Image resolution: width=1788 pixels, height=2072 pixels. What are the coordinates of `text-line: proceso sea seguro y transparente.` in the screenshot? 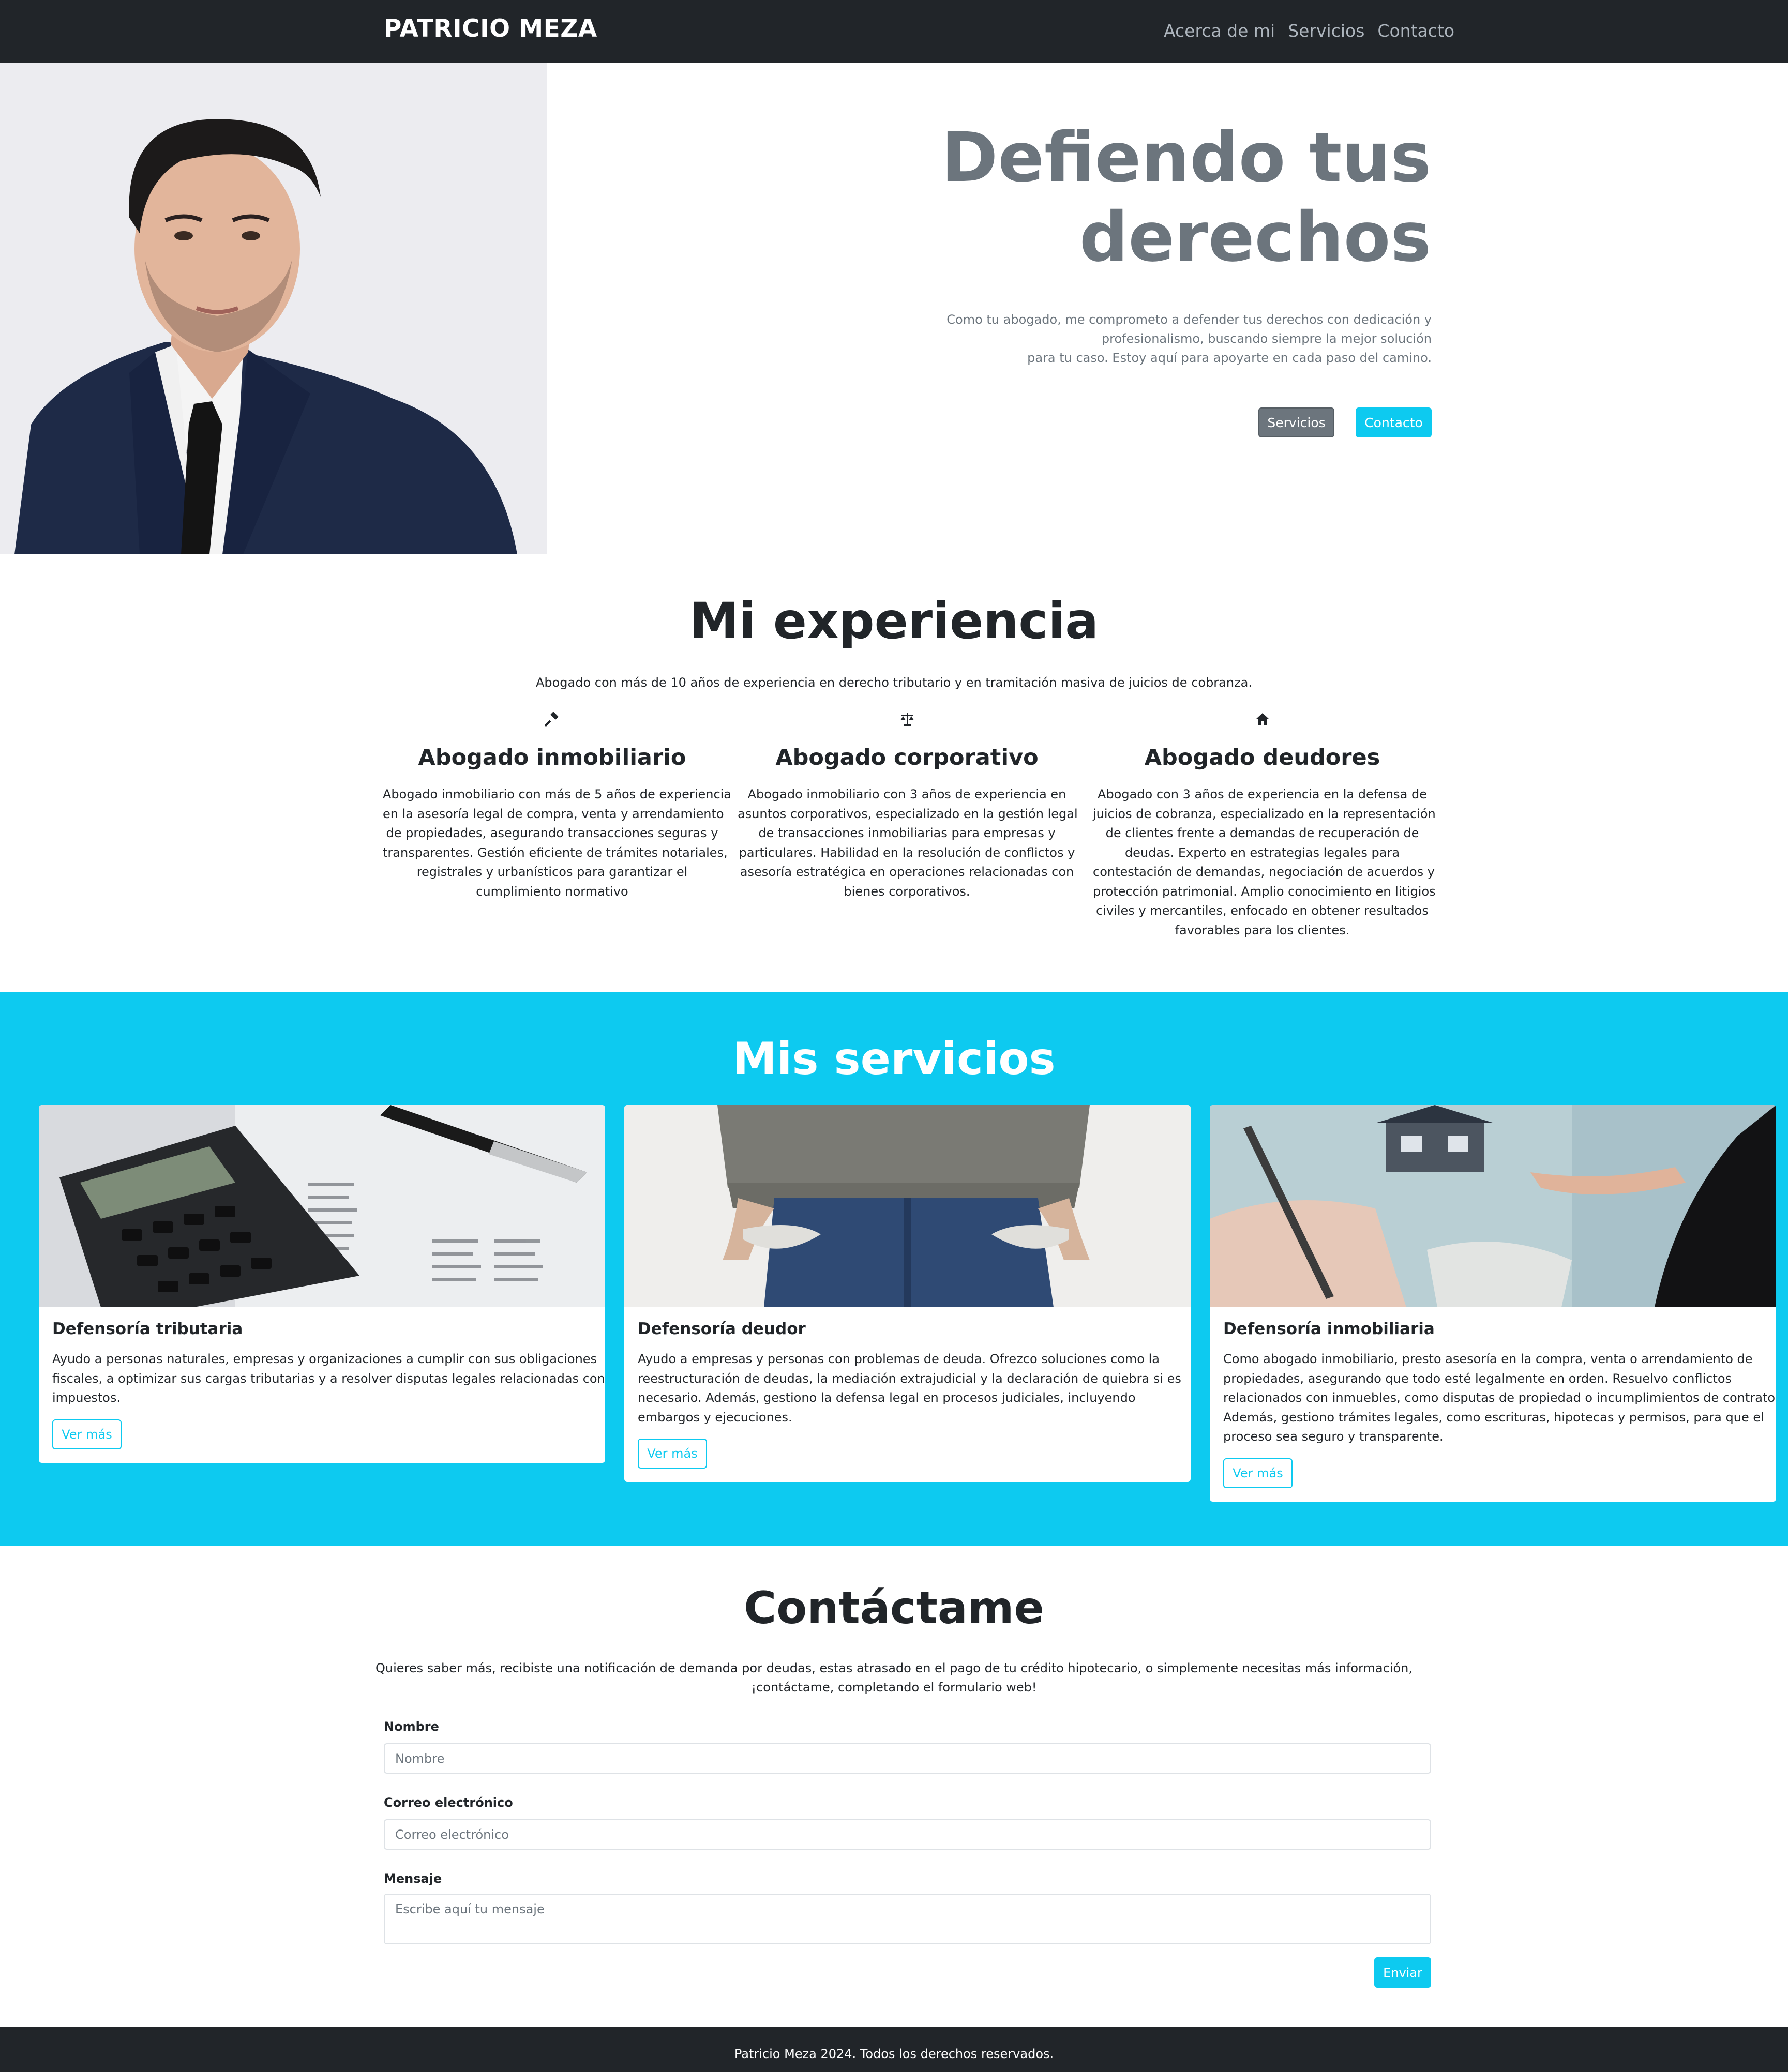 It's located at (1333, 1436).